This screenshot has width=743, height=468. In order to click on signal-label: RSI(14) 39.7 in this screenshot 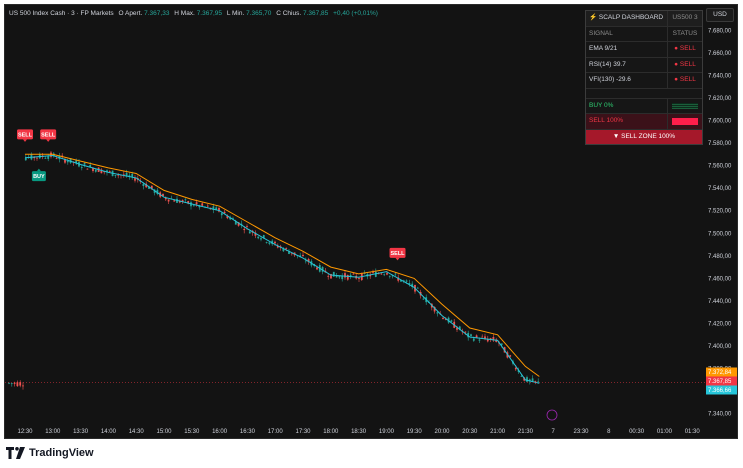, I will do `click(627, 64)`.